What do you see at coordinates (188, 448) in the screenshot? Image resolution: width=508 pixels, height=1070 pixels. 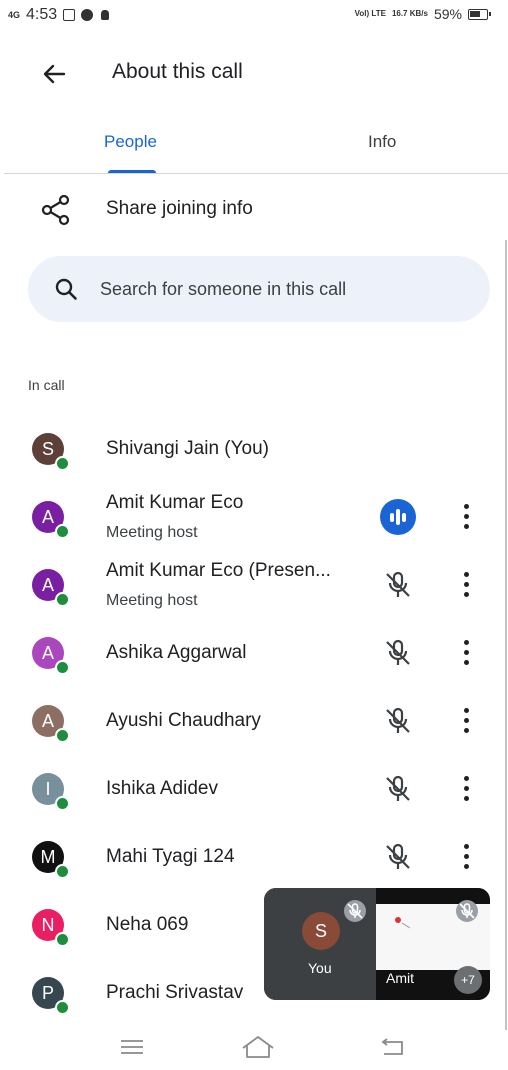 I see `participant-name: Shivangi Jain (You)` at bounding box center [188, 448].